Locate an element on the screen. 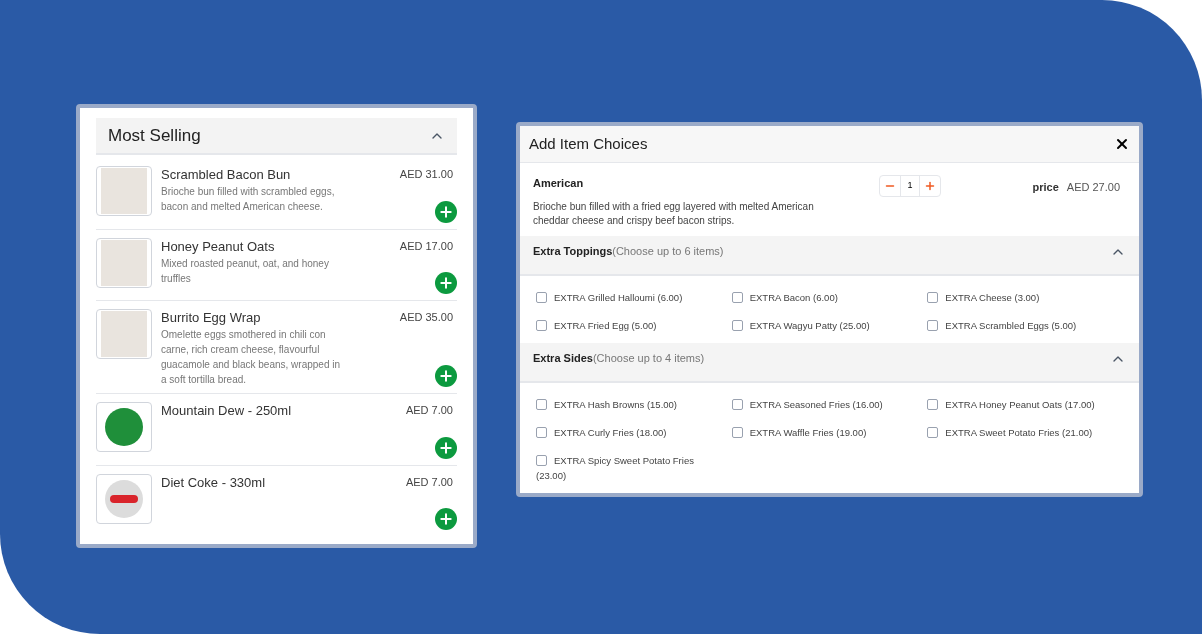  option-checkbox: EXTRA Seasoned Fries (16.00) is located at coordinates (824, 404).